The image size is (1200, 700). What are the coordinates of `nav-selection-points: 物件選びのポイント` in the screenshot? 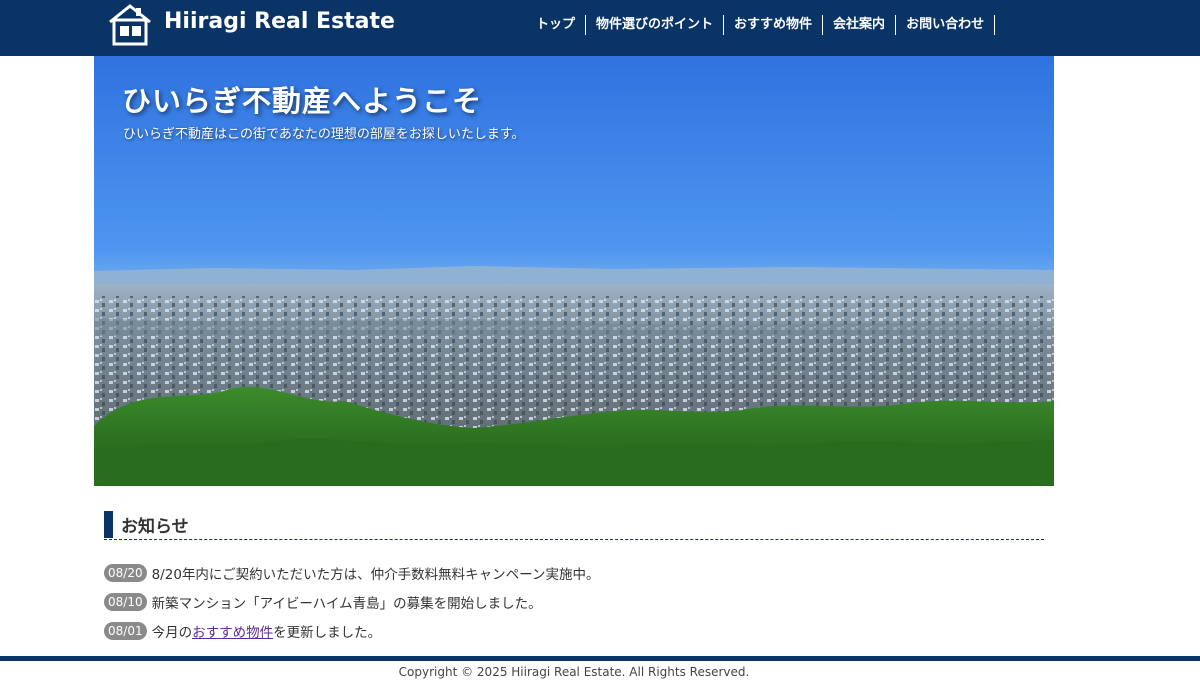 It's located at (655, 25).